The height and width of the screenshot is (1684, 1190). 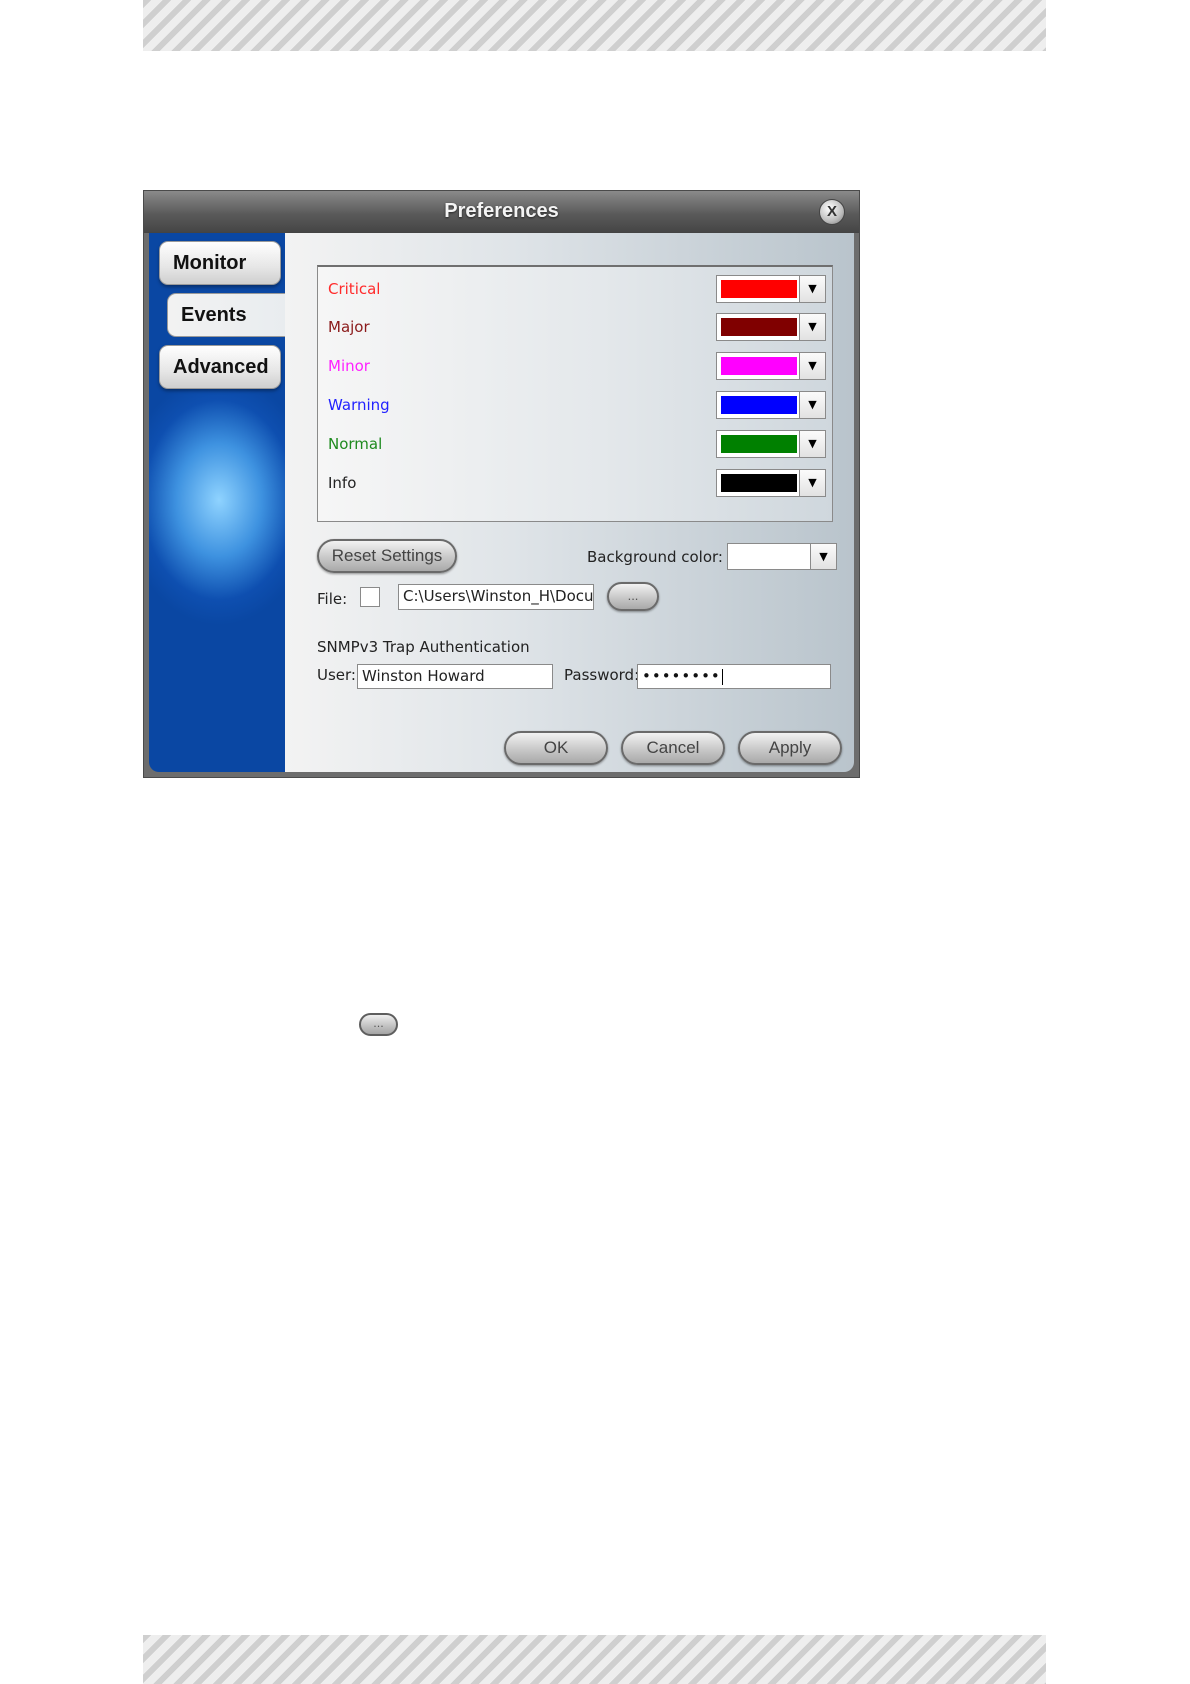 What do you see at coordinates (229, 315) in the screenshot?
I see `tab-events: Events` at bounding box center [229, 315].